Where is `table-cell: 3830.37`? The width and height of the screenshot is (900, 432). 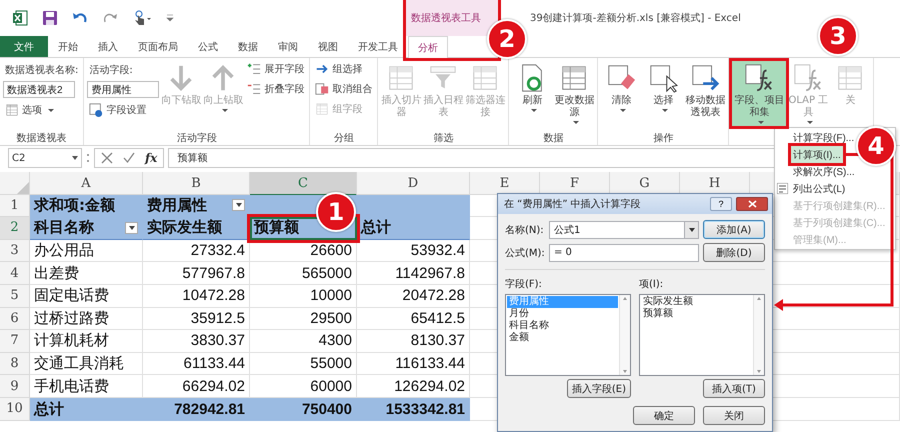 table-cell: 3830.37 is located at coordinates (196, 341).